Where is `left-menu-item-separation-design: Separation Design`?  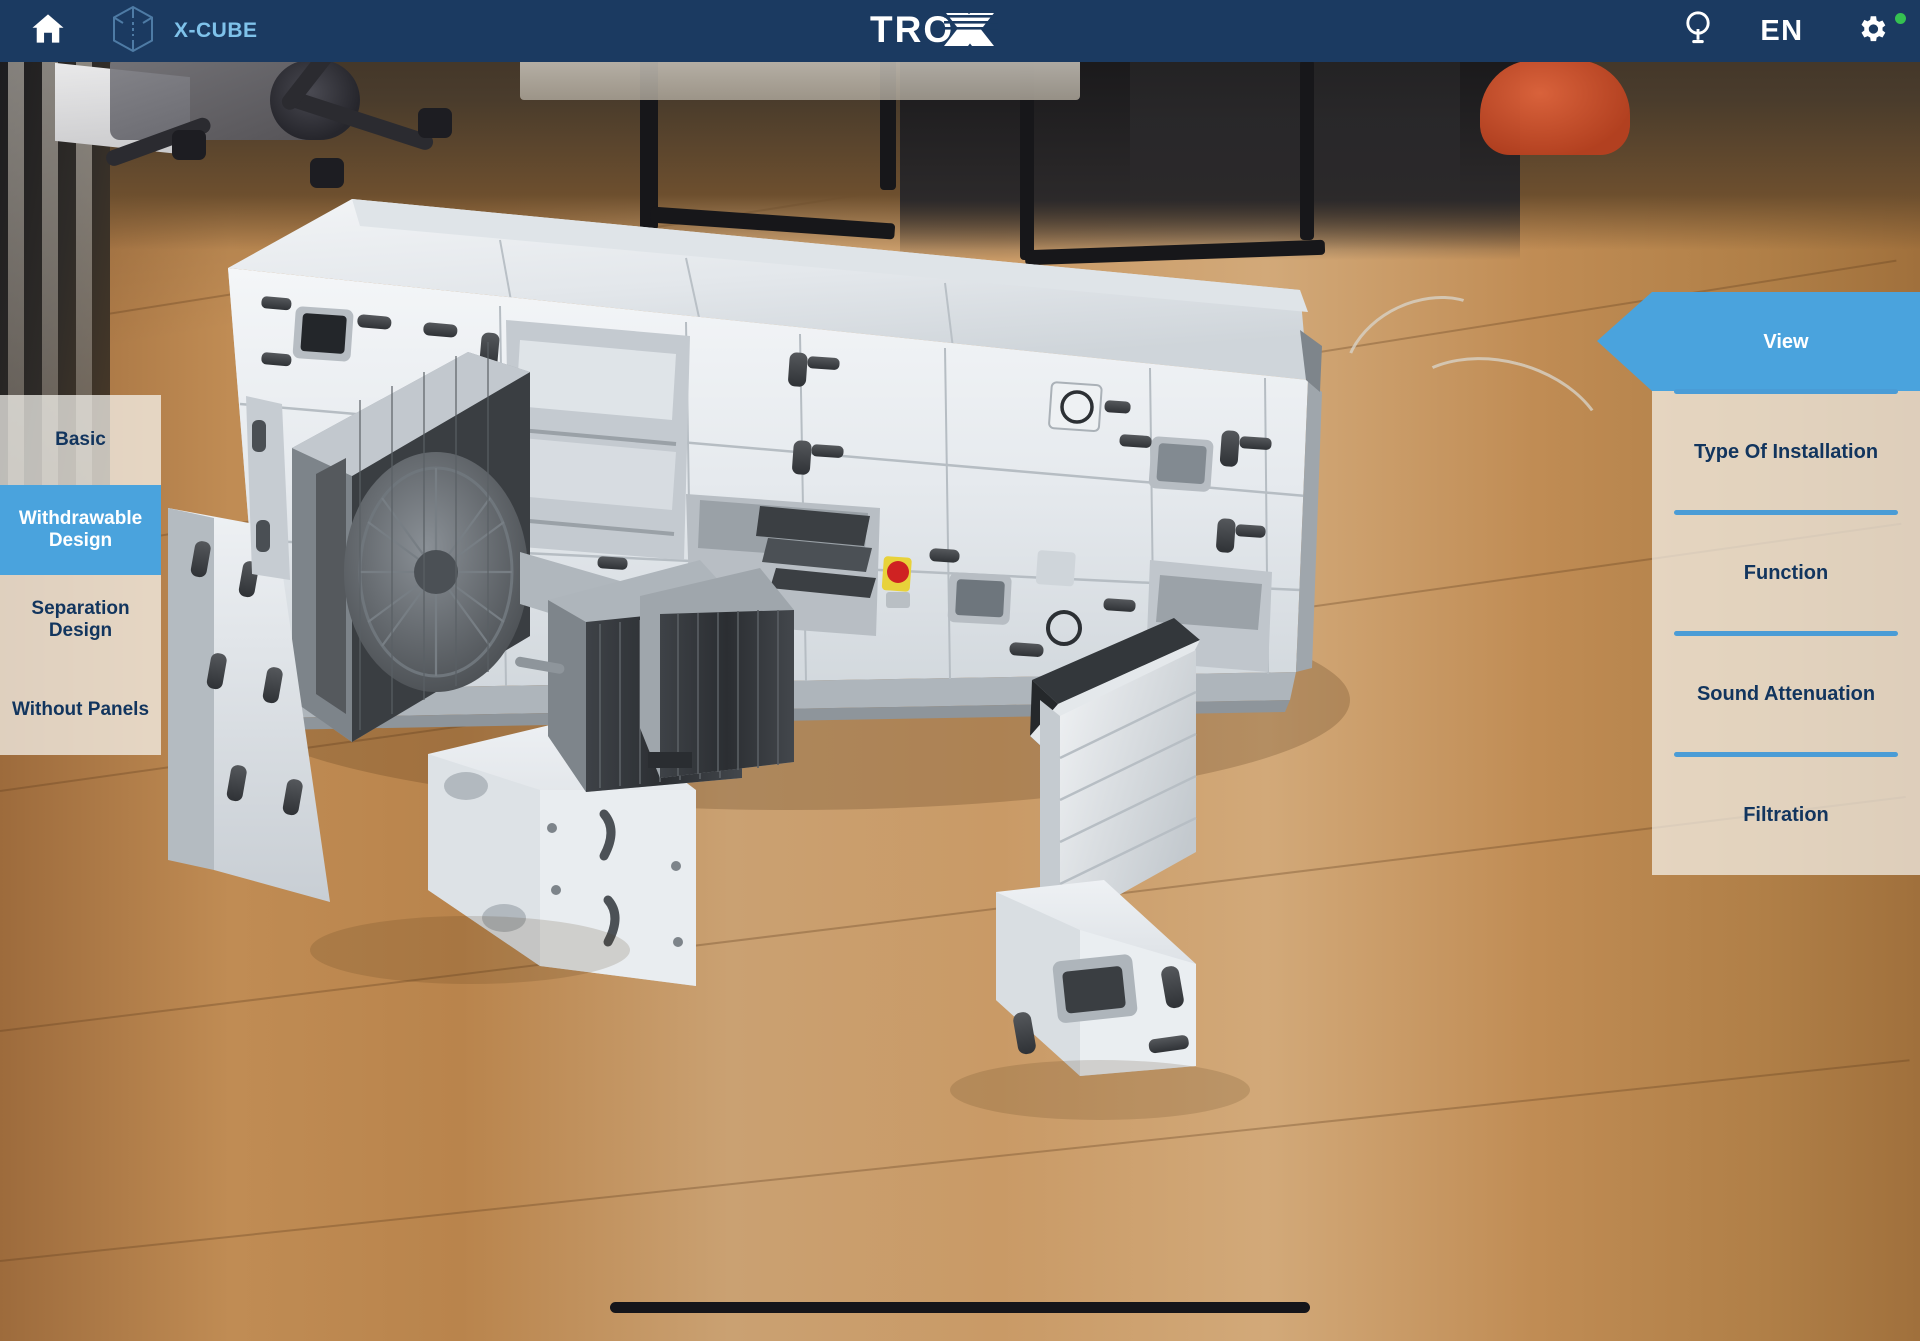
left-menu-item-separation-design: Separation Design is located at coordinates (80, 620).